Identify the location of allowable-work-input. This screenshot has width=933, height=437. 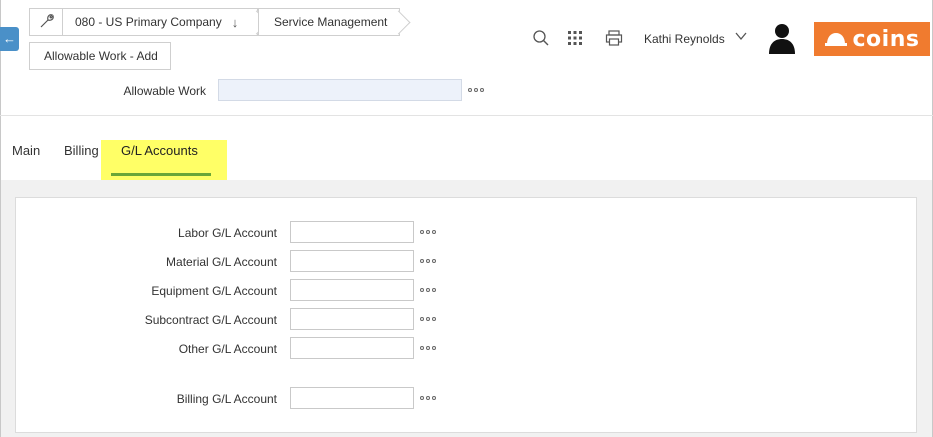
(340, 90).